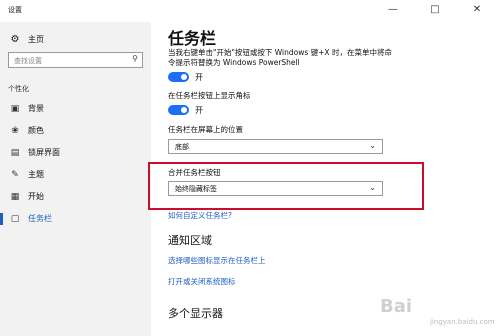 The height and width of the screenshot is (336, 500). What do you see at coordinates (36, 108) in the screenshot?
I see `sidebar-item-label: 背景` at bounding box center [36, 108].